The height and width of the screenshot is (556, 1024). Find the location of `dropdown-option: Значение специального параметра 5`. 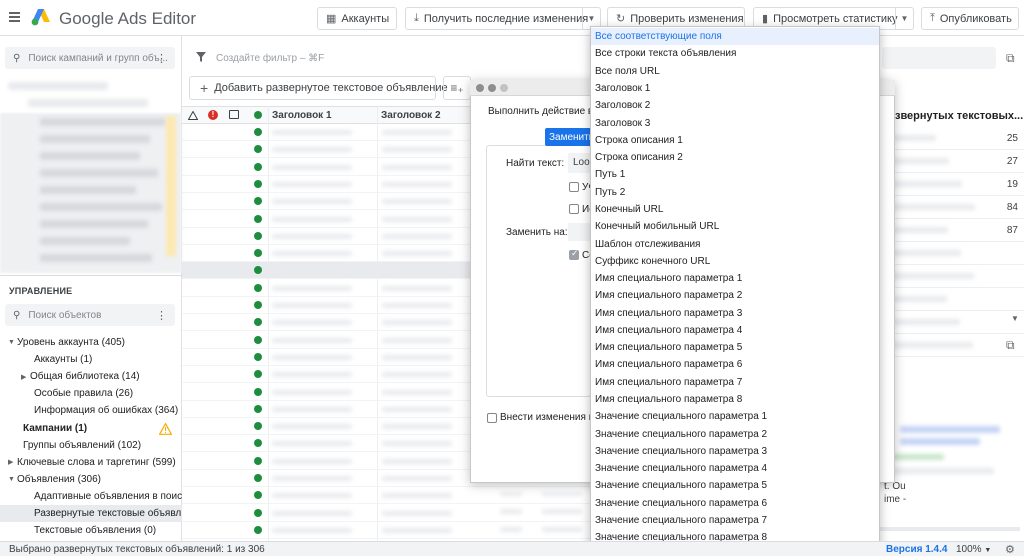

dropdown-option: Значение специального параметра 5 is located at coordinates (735, 485).